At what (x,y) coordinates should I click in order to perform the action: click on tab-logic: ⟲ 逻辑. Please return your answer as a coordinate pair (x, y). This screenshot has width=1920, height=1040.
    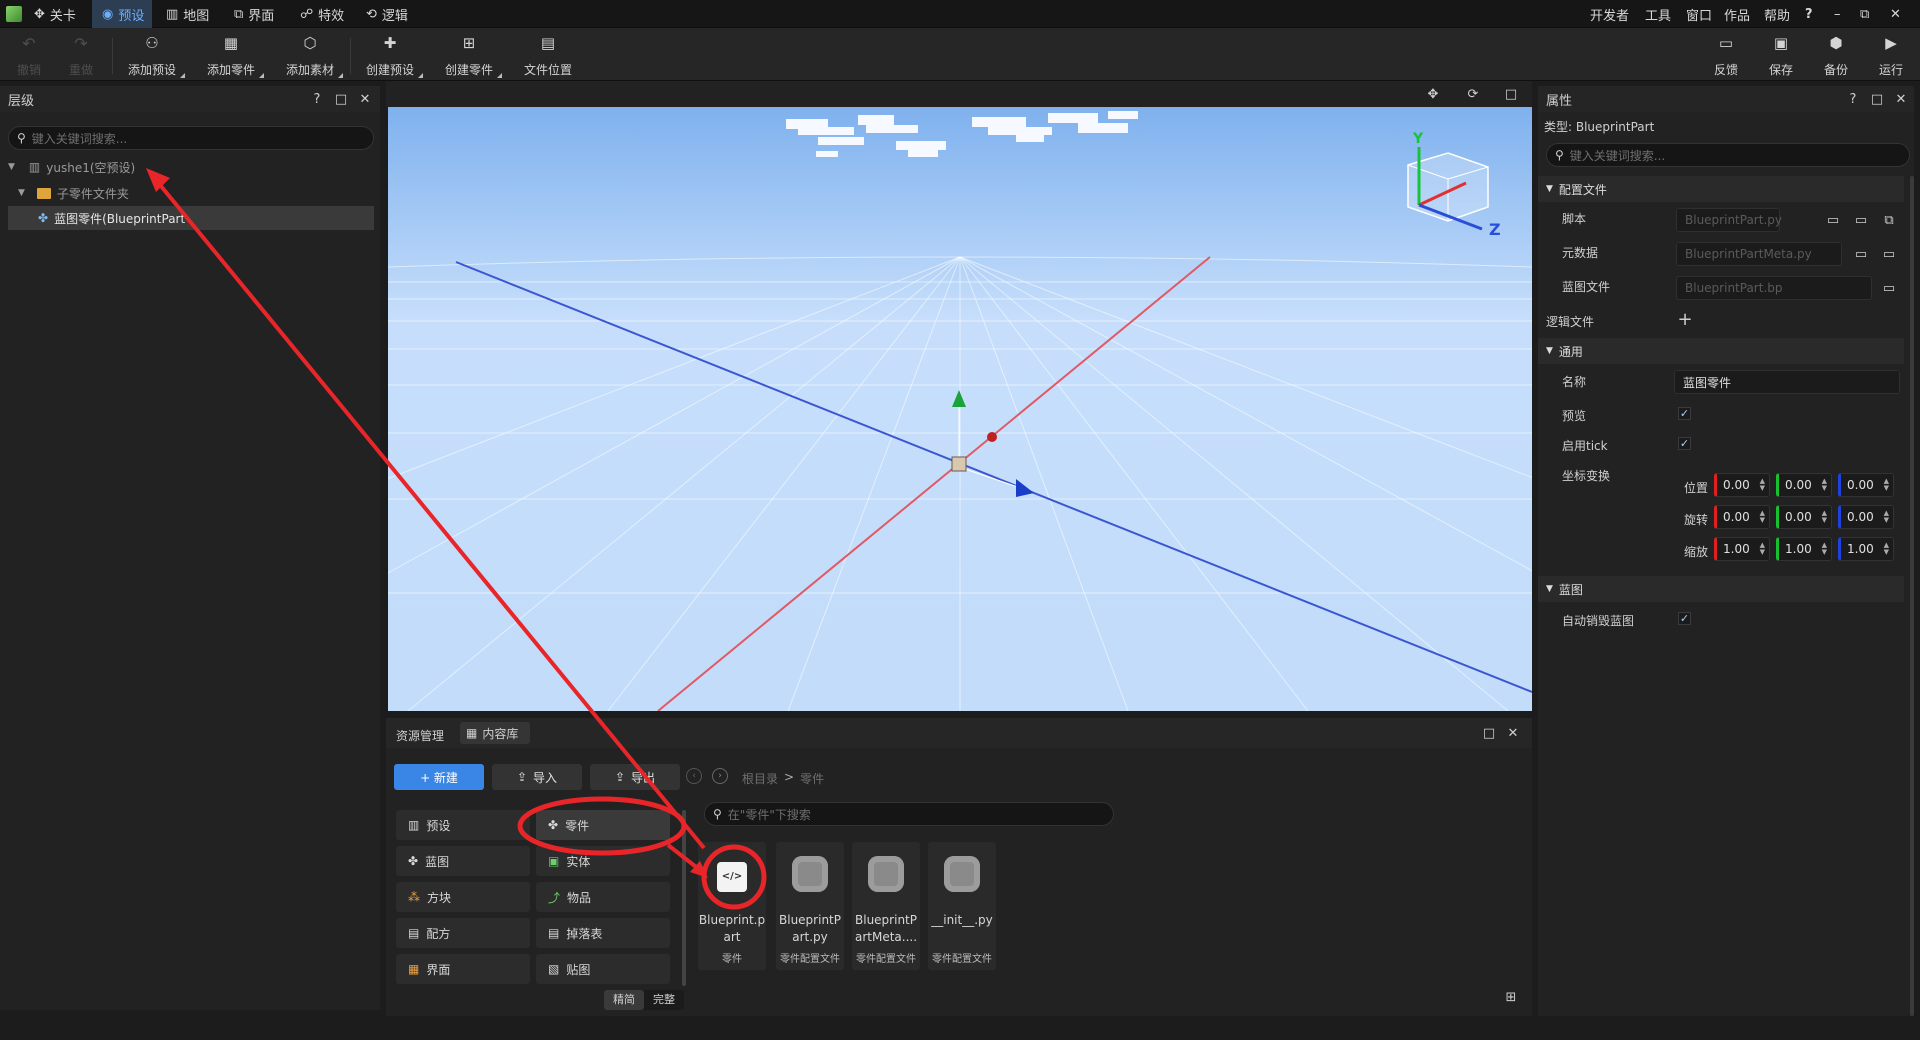
    Looking at the image, I should click on (391, 14).